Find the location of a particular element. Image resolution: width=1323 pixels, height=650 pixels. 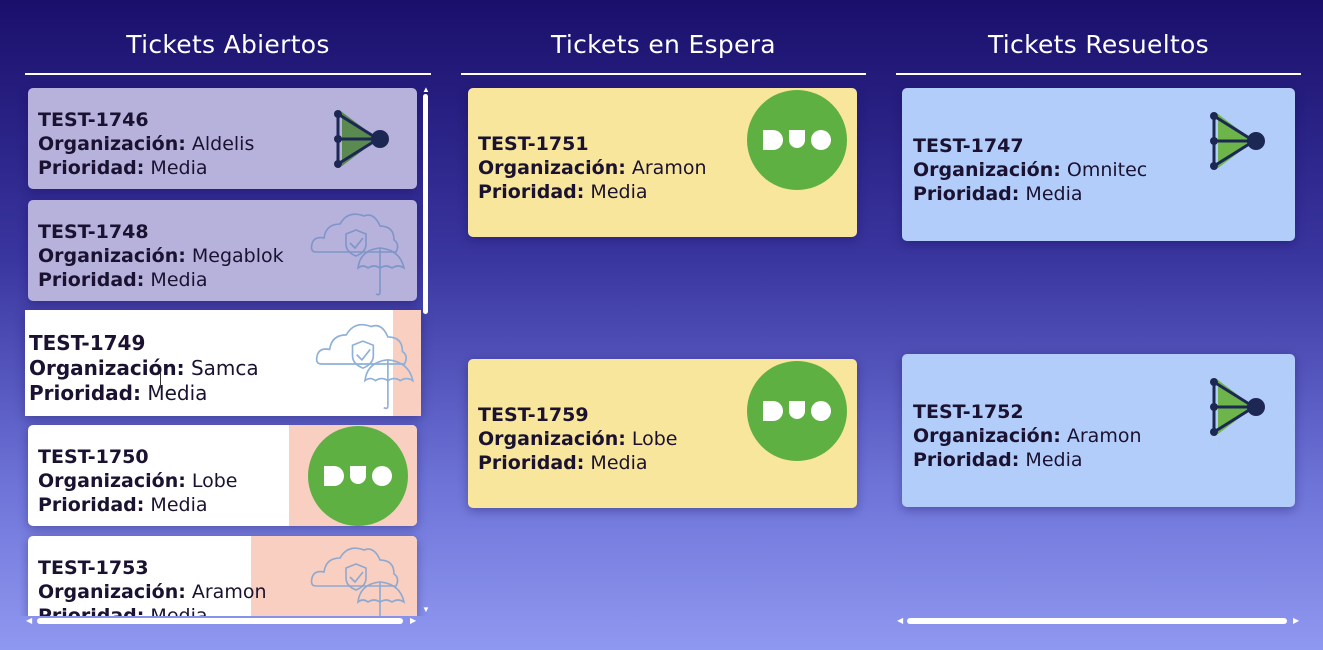

ticket-id: TEST-1747 is located at coordinates (968, 146).